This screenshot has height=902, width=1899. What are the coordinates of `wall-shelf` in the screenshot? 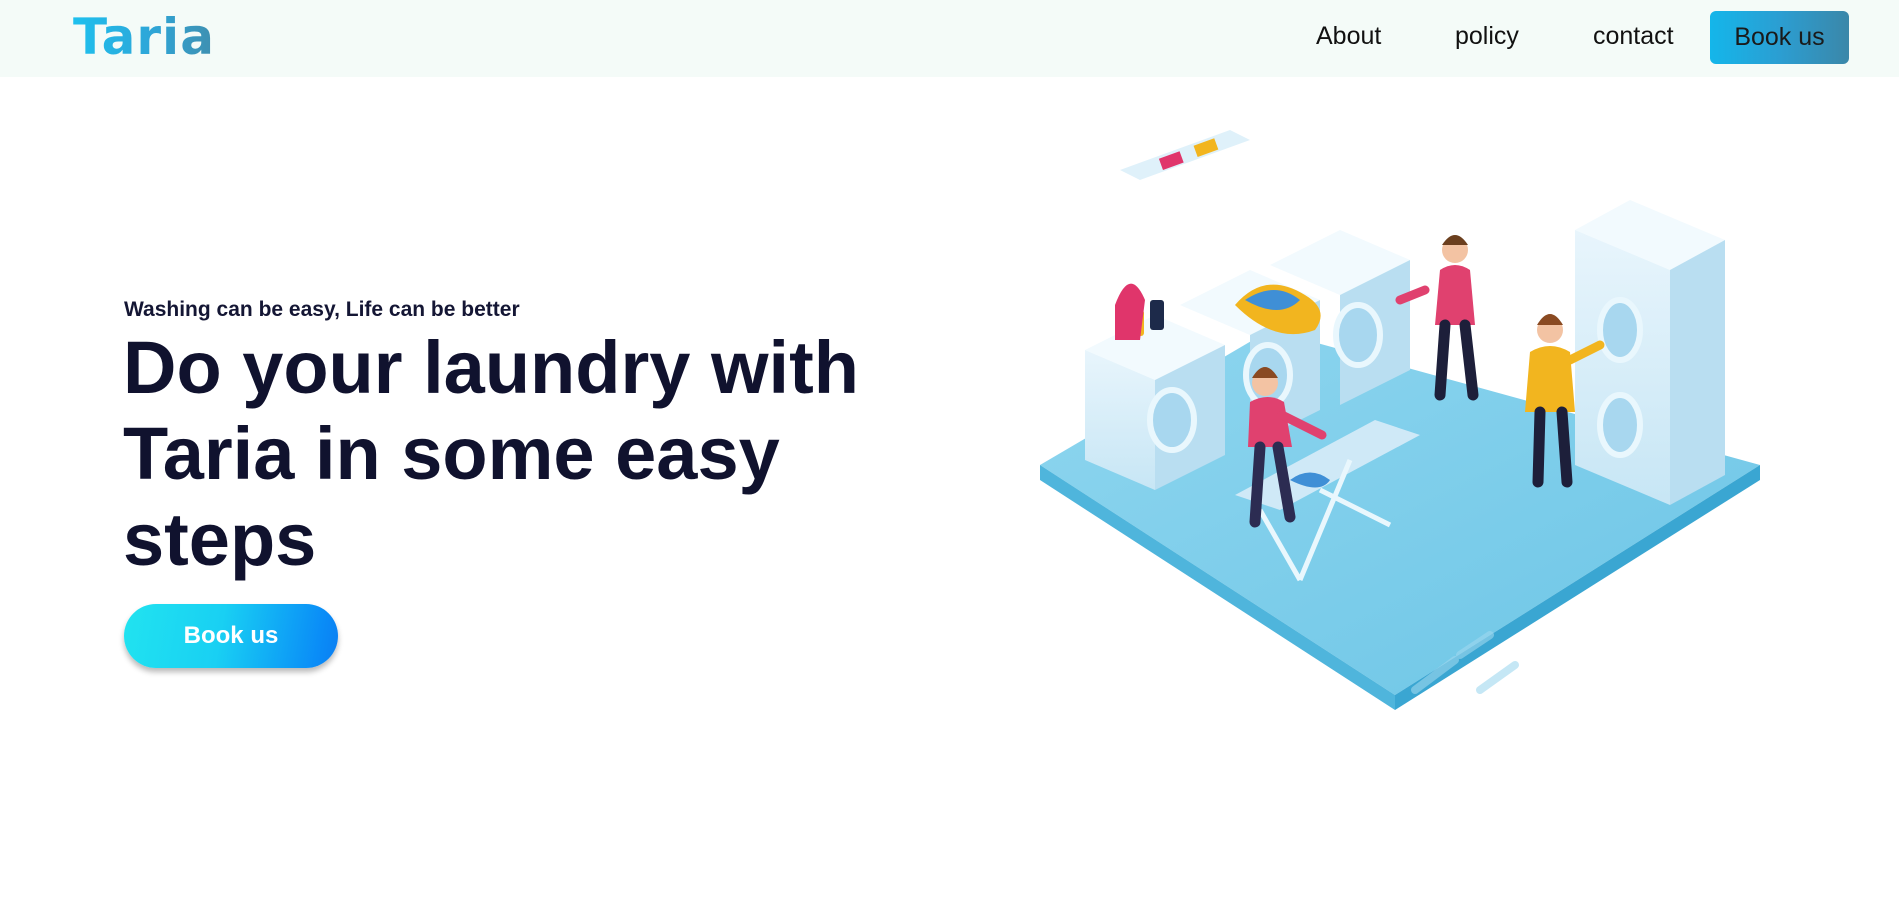 It's located at (1185, 155).